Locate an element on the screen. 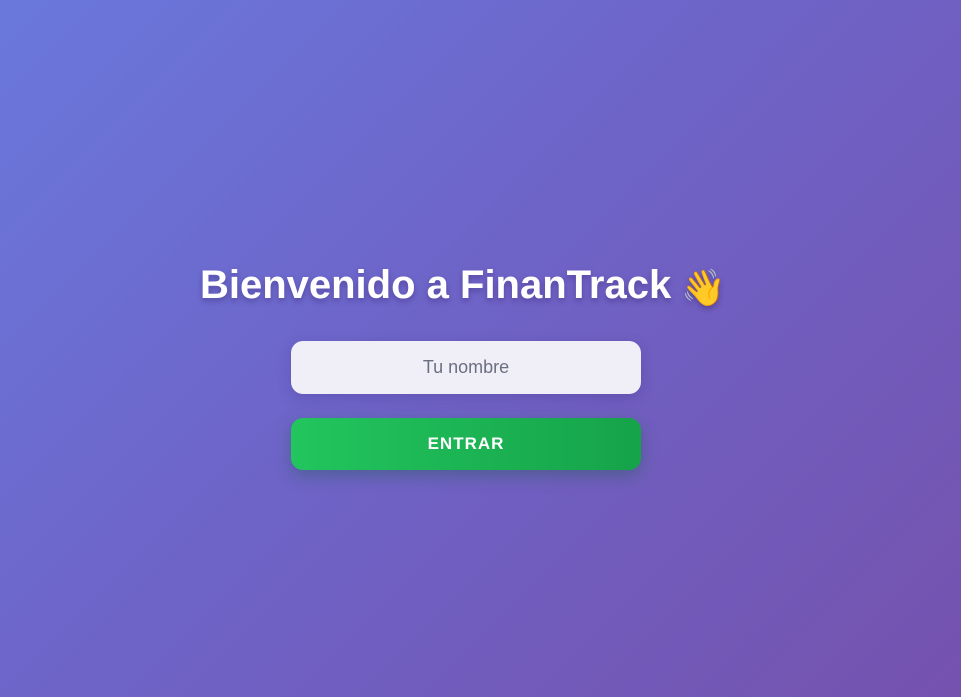  name-input is located at coordinates (466, 367).